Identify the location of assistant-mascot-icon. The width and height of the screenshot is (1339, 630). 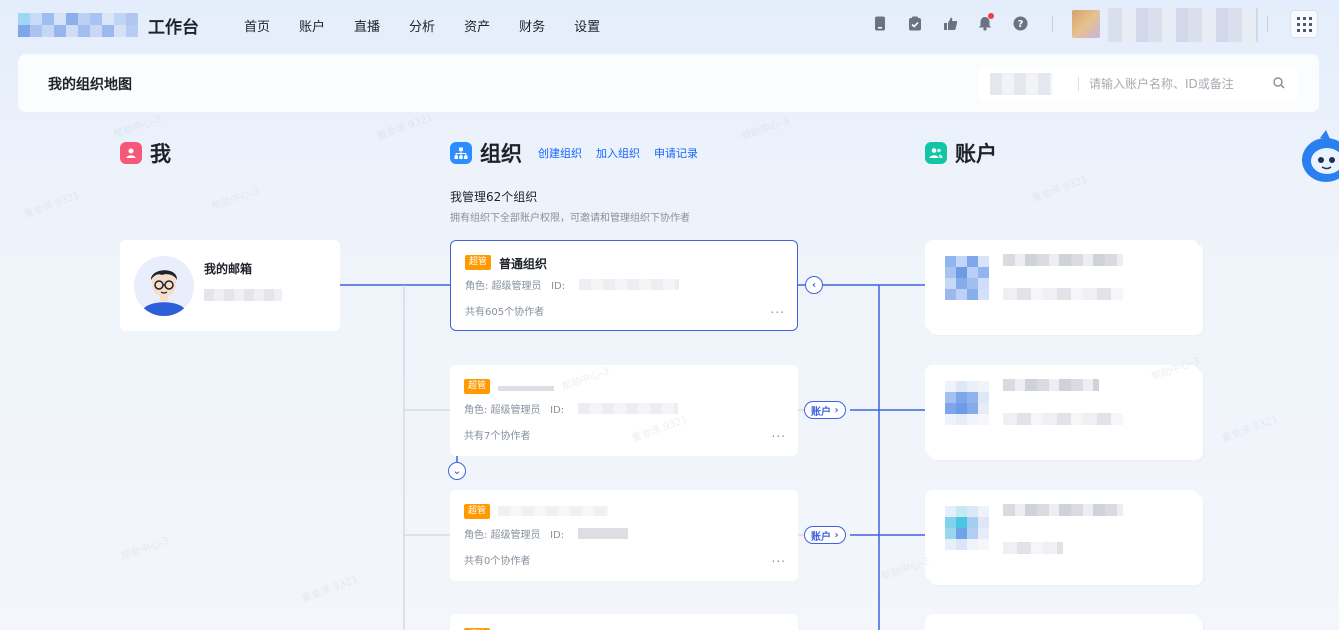
(1319, 159).